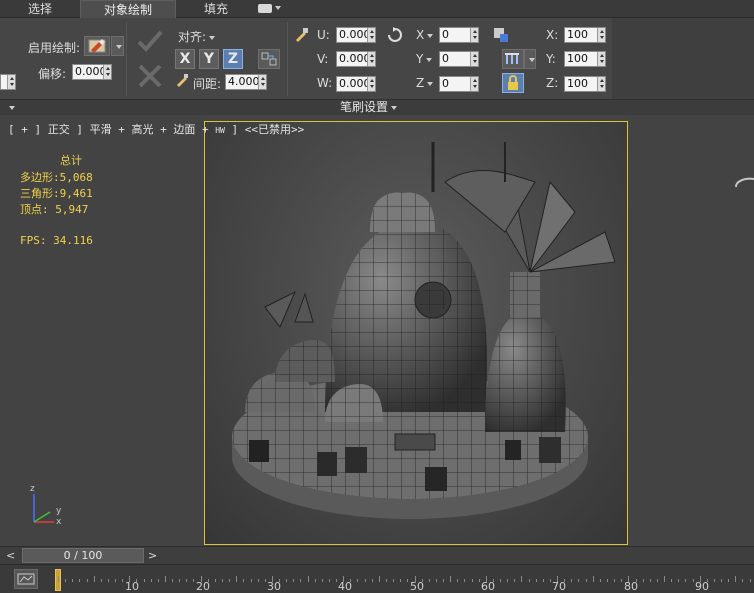 The height and width of the screenshot is (593, 754). Describe the element at coordinates (182, 80) in the screenshot. I see `spacing-icon` at that location.